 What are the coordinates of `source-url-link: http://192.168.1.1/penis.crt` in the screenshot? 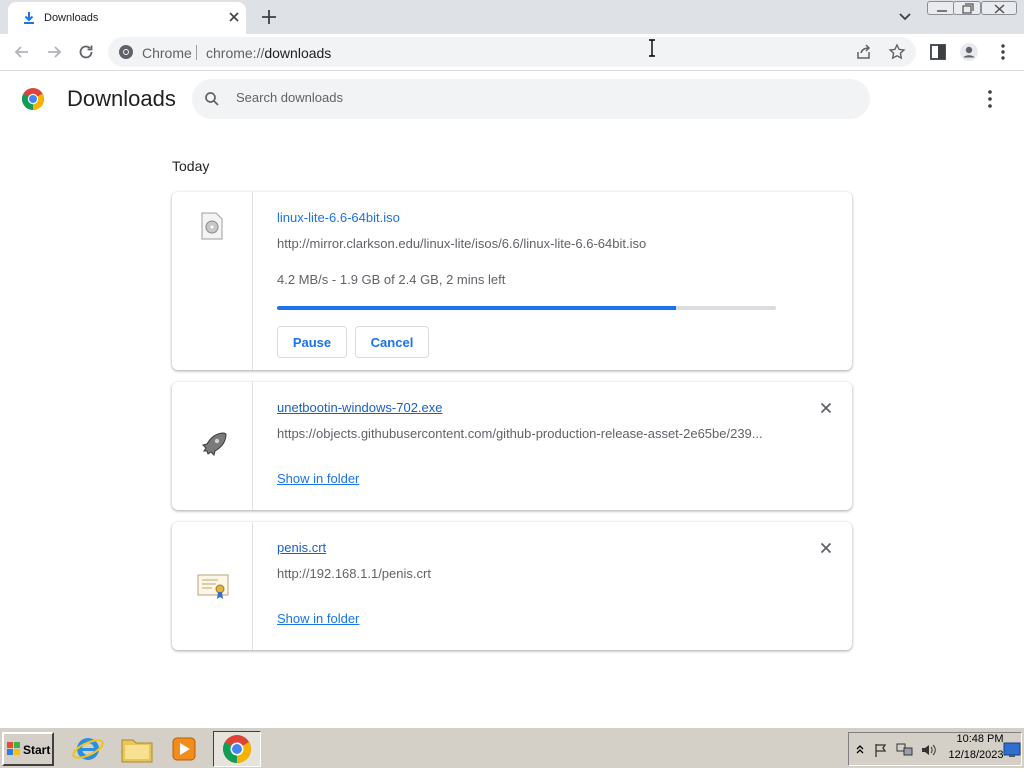 It's located at (524, 573).